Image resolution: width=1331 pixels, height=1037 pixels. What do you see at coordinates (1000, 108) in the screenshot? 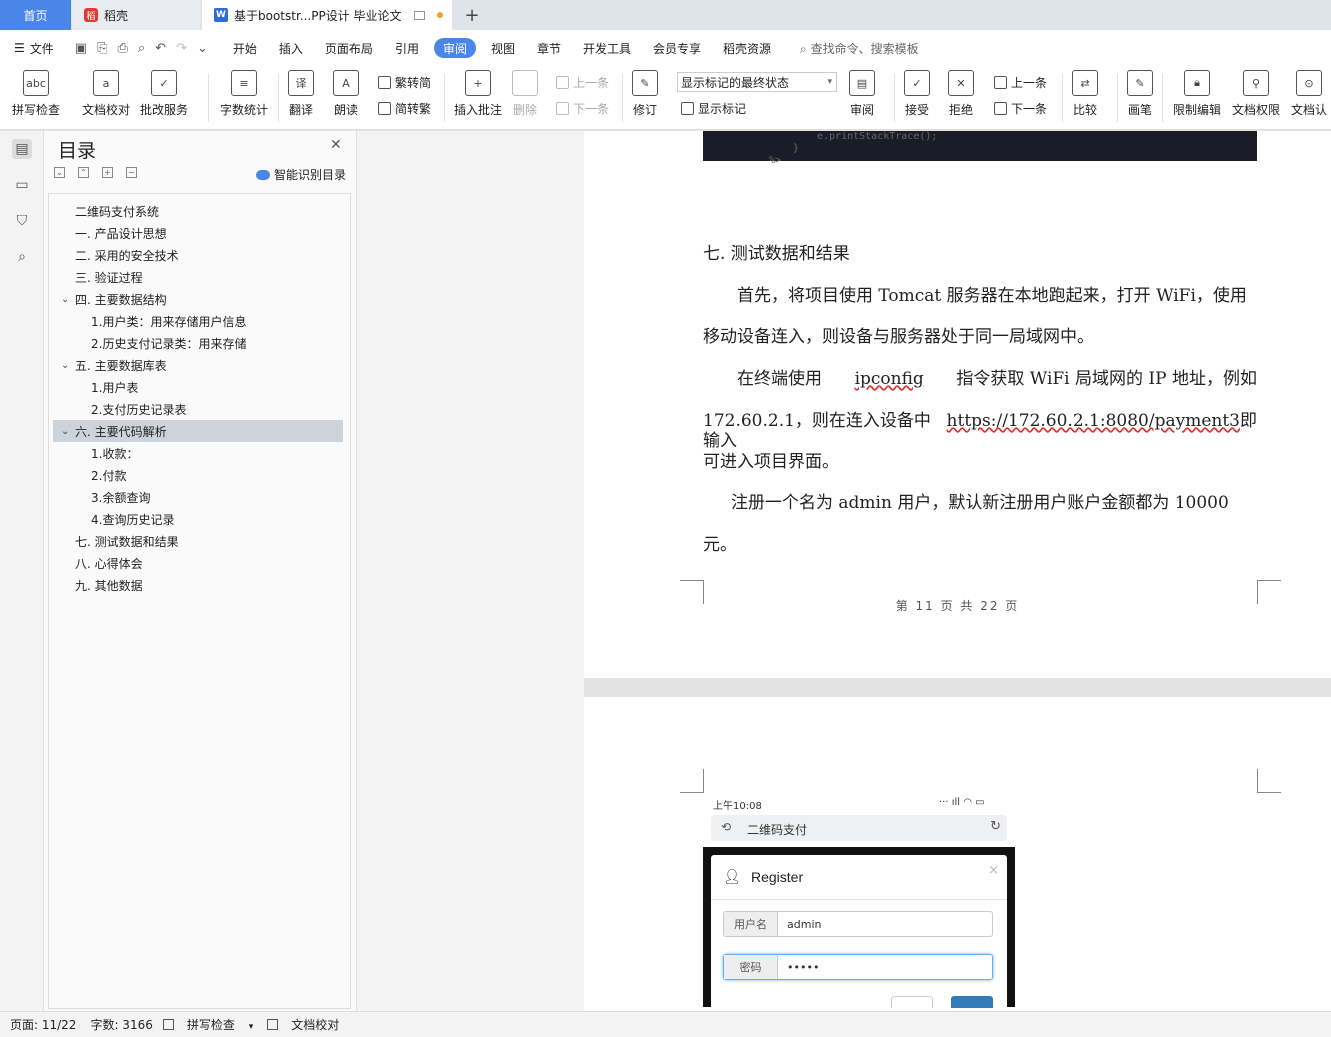
I see `next-change-icon` at bounding box center [1000, 108].